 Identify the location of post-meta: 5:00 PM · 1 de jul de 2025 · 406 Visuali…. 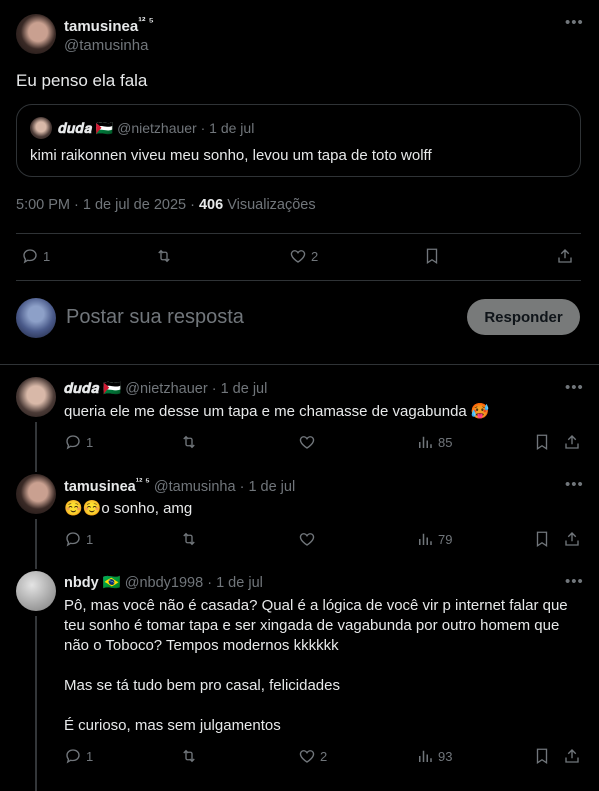
(166, 205).